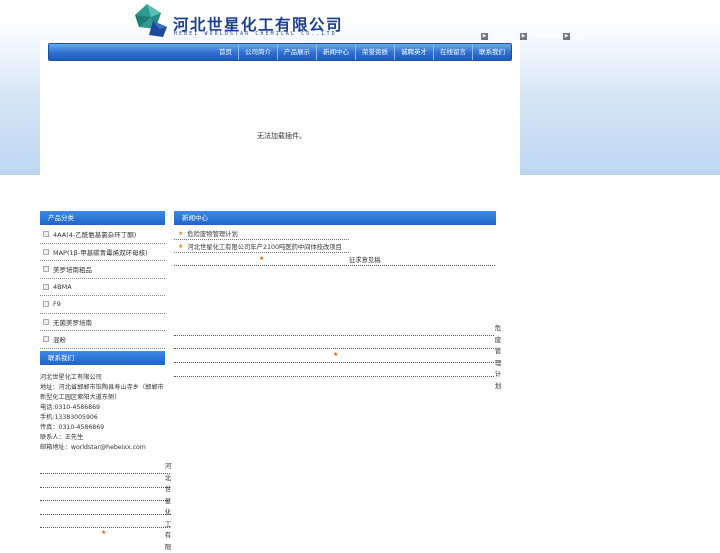 This screenshot has height=553, width=720. I want to click on contact-mobile: 手机:13383005906, so click(69, 417).